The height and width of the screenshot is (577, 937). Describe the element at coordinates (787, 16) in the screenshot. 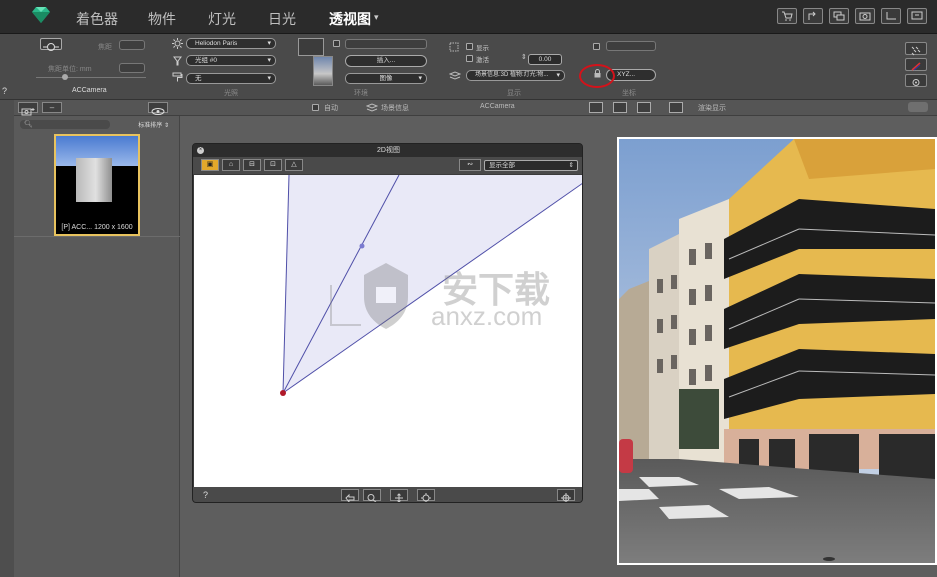

I see `cart-icon` at that location.